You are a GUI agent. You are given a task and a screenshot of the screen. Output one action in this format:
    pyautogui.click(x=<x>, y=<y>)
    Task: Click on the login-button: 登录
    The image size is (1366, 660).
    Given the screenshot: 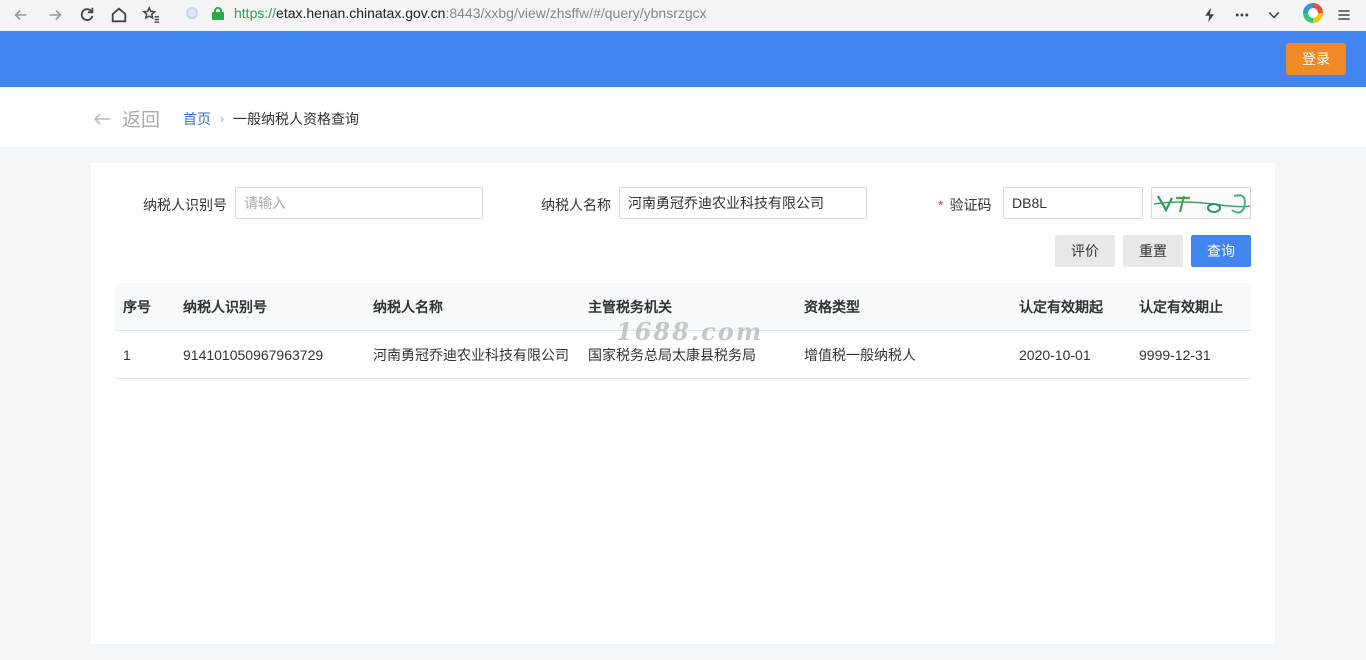 What is the action you would take?
    pyautogui.click(x=1316, y=59)
    